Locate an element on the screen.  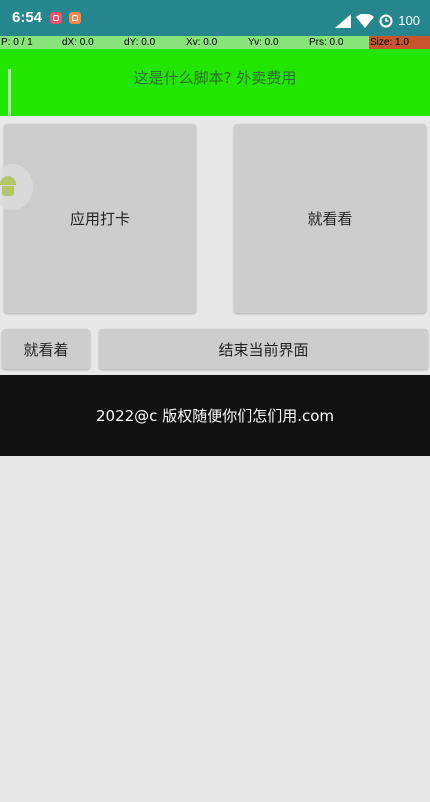
signal-icon is located at coordinates (343, 20).